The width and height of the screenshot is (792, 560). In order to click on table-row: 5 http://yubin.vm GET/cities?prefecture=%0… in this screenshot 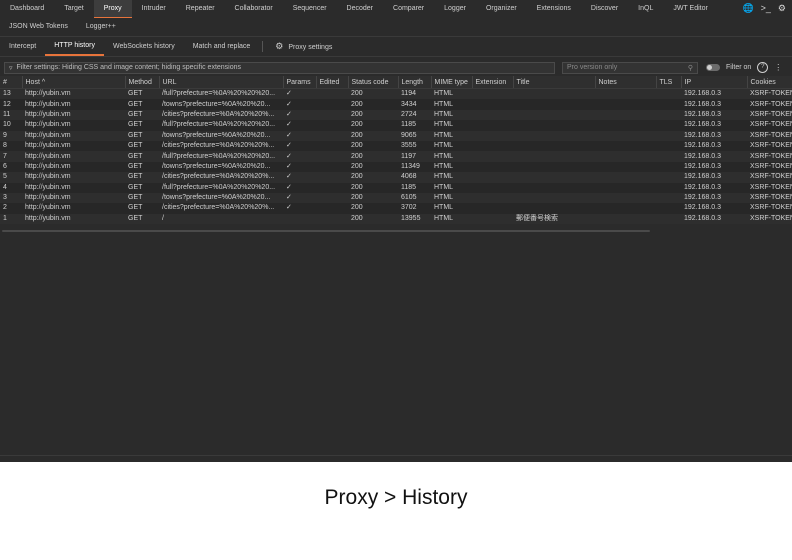, I will do `click(396, 177)`.